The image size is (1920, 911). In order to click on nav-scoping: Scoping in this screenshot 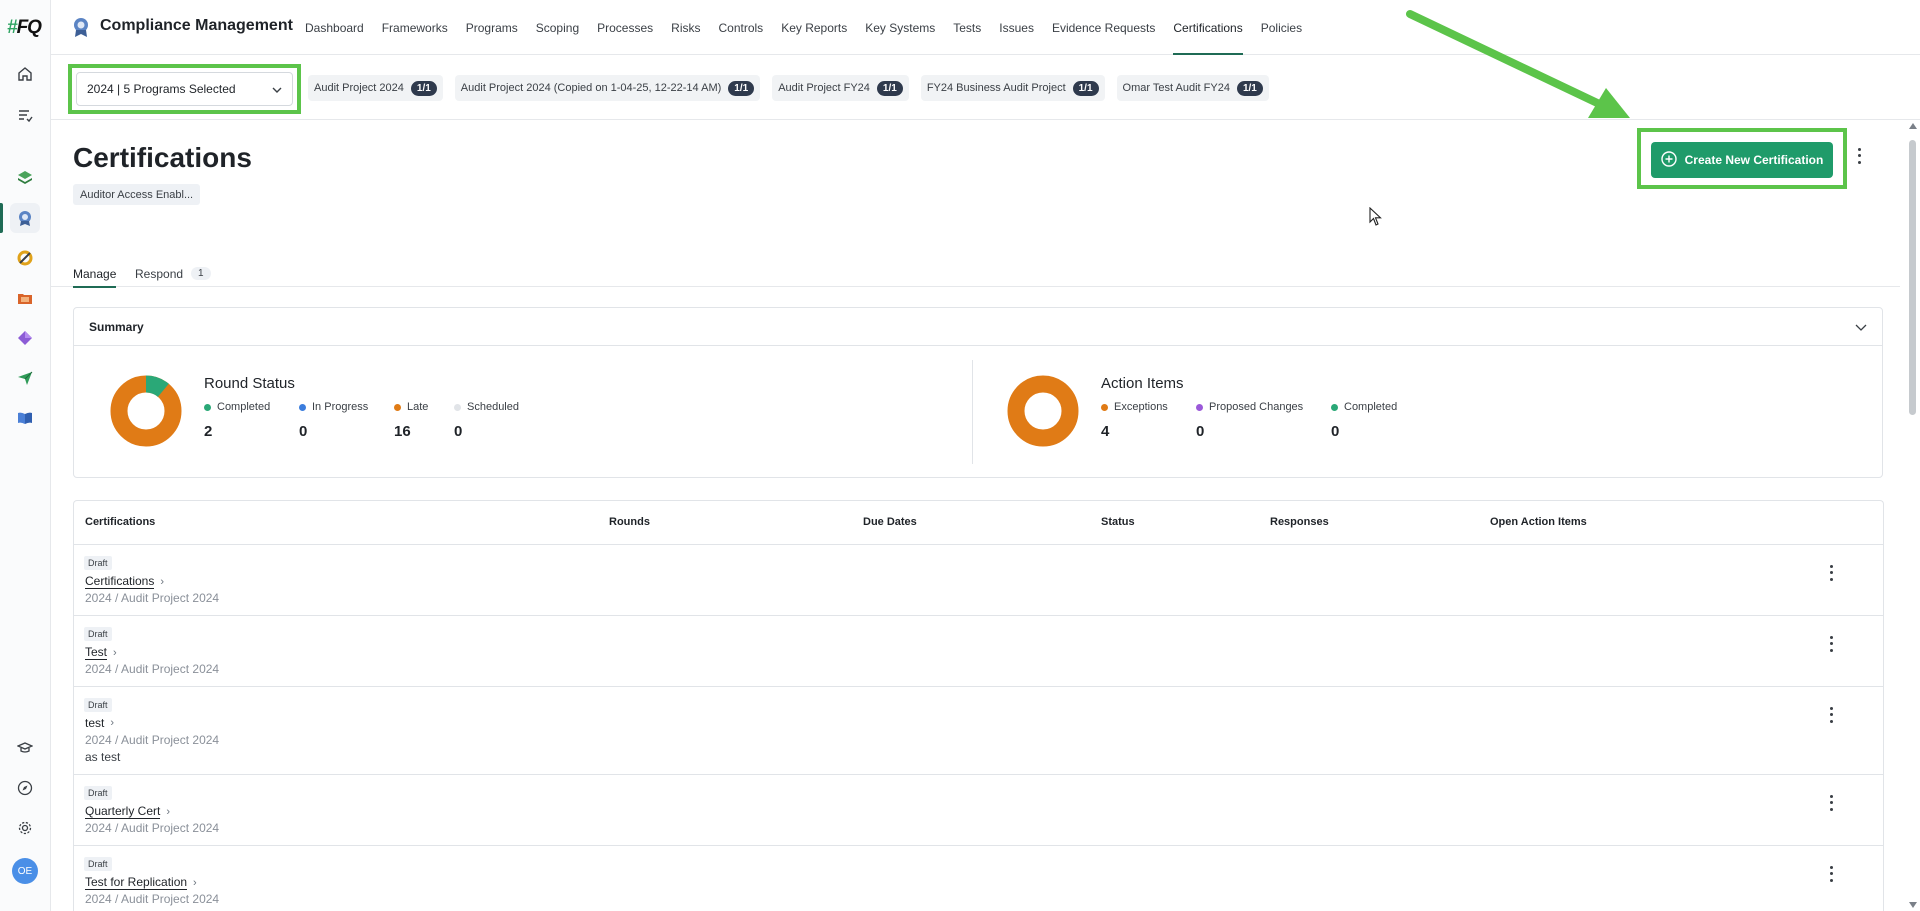, I will do `click(557, 27)`.